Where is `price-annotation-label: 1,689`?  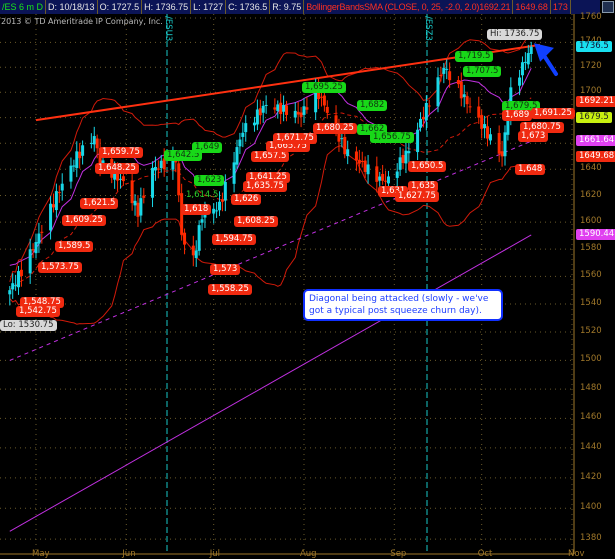 price-annotation-label: 1,689 is located at coordinates (517, 115).